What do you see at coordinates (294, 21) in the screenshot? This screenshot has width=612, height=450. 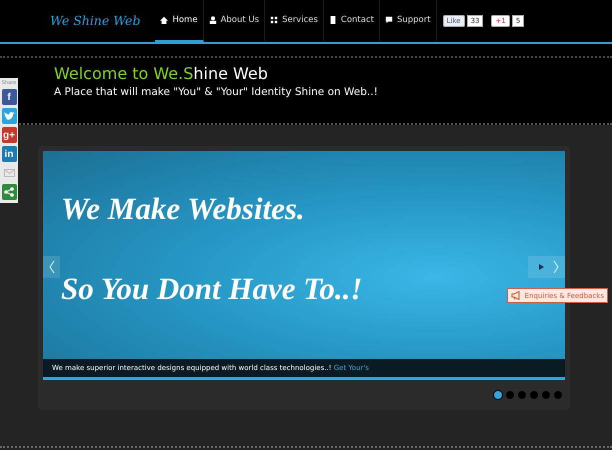 I see `nav-link: Services` at bounding box center [294, 21].